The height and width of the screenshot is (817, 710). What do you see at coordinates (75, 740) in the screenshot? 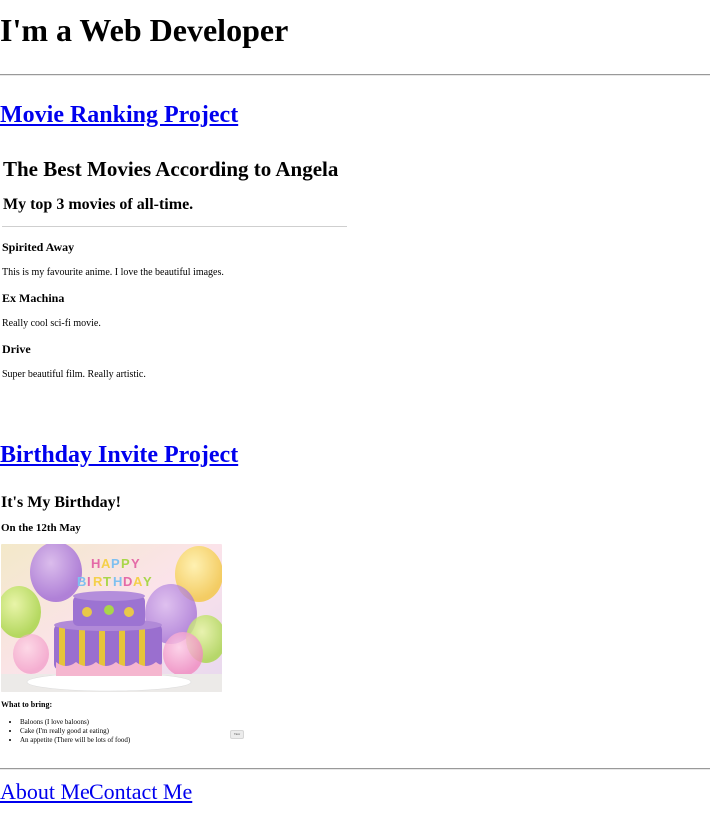
I see `list-item: An appetite (There will be lots of food)` at bounding box center [75, 740].